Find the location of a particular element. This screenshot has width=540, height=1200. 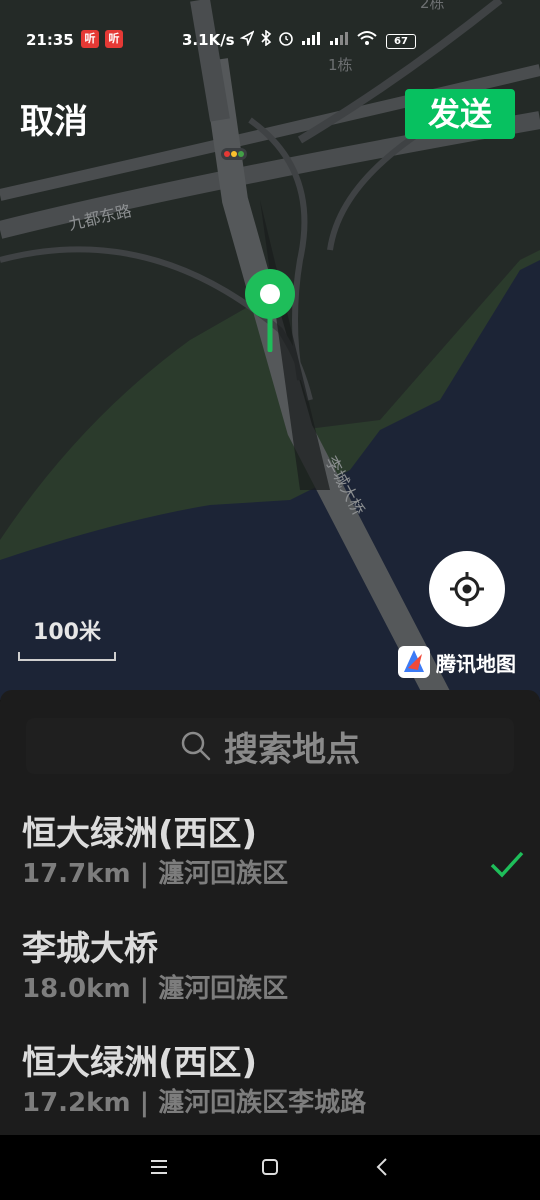

locate-me-button is located at coordinates (467, 589).